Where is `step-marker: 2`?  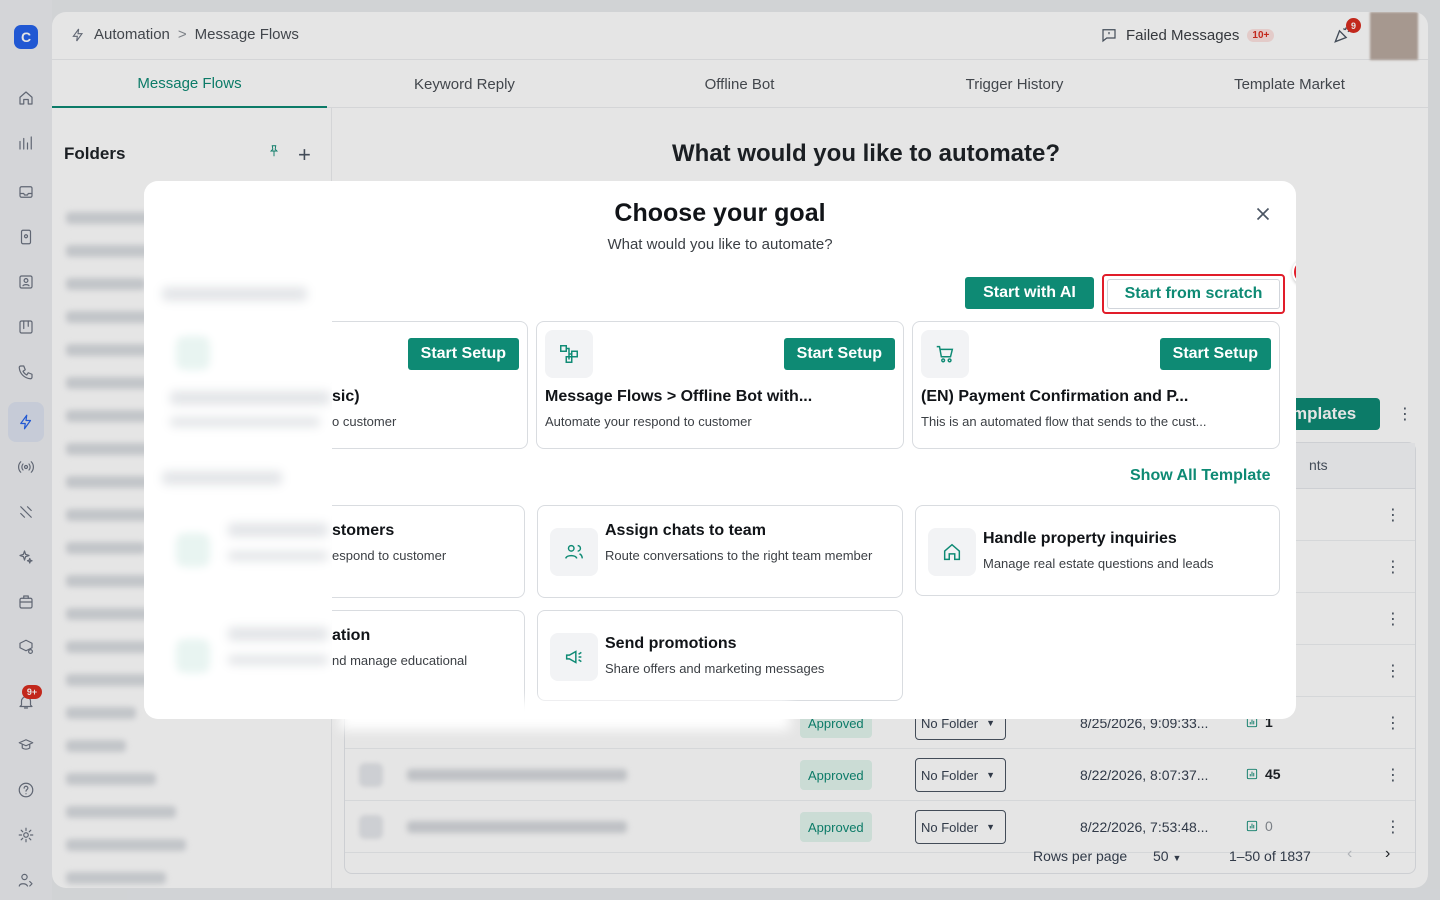
step-marker: 2 is located at coordinates (1294, 272).